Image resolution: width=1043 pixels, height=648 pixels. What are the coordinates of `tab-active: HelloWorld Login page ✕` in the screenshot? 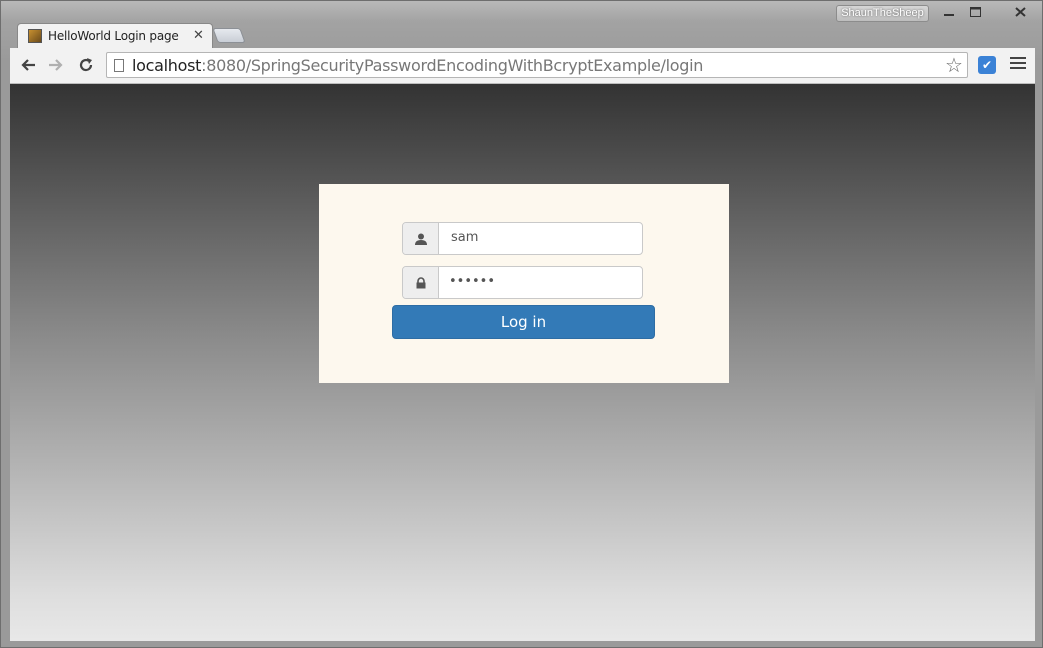 It's located at (115, 36).